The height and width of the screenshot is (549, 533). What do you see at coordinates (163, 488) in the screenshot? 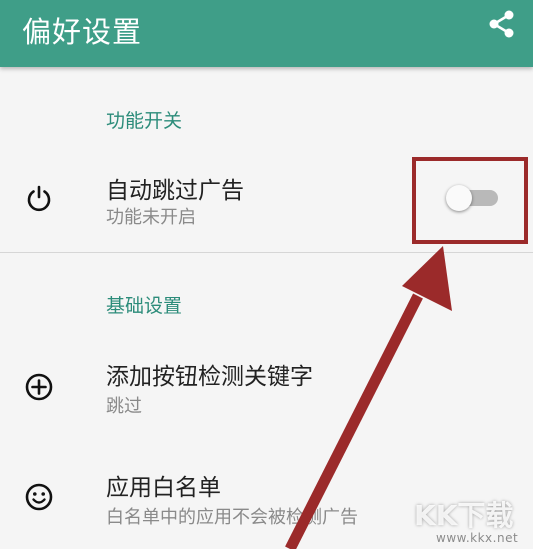
I see `whitelist-title: 应用白名单` at bounding box center [163, 488].